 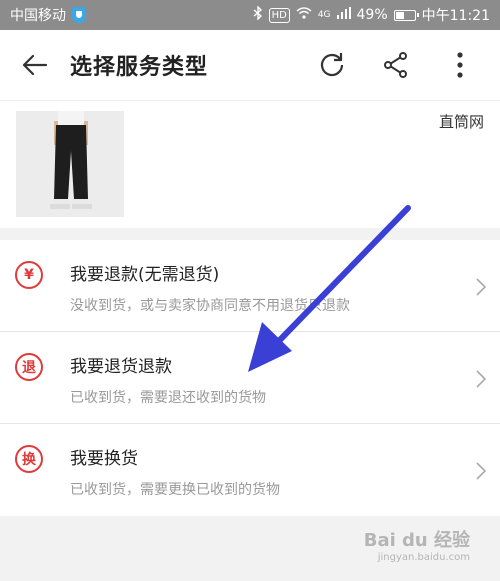 I want to click on refresh-icon, so click(x=332, y=65).